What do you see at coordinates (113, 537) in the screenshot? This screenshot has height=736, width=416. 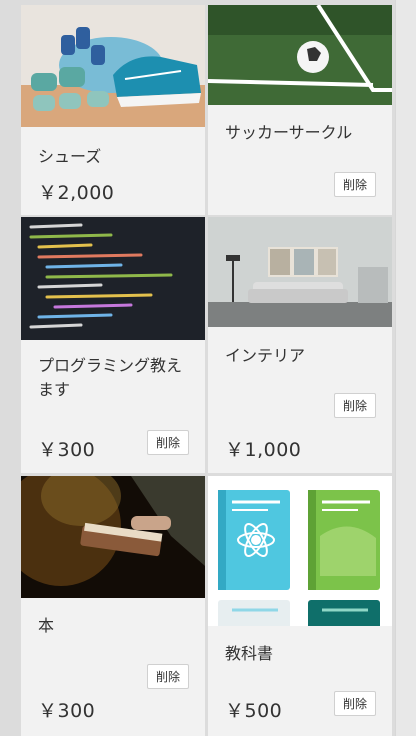 I see `reading-book-photo` at bounding box center [113, 537].